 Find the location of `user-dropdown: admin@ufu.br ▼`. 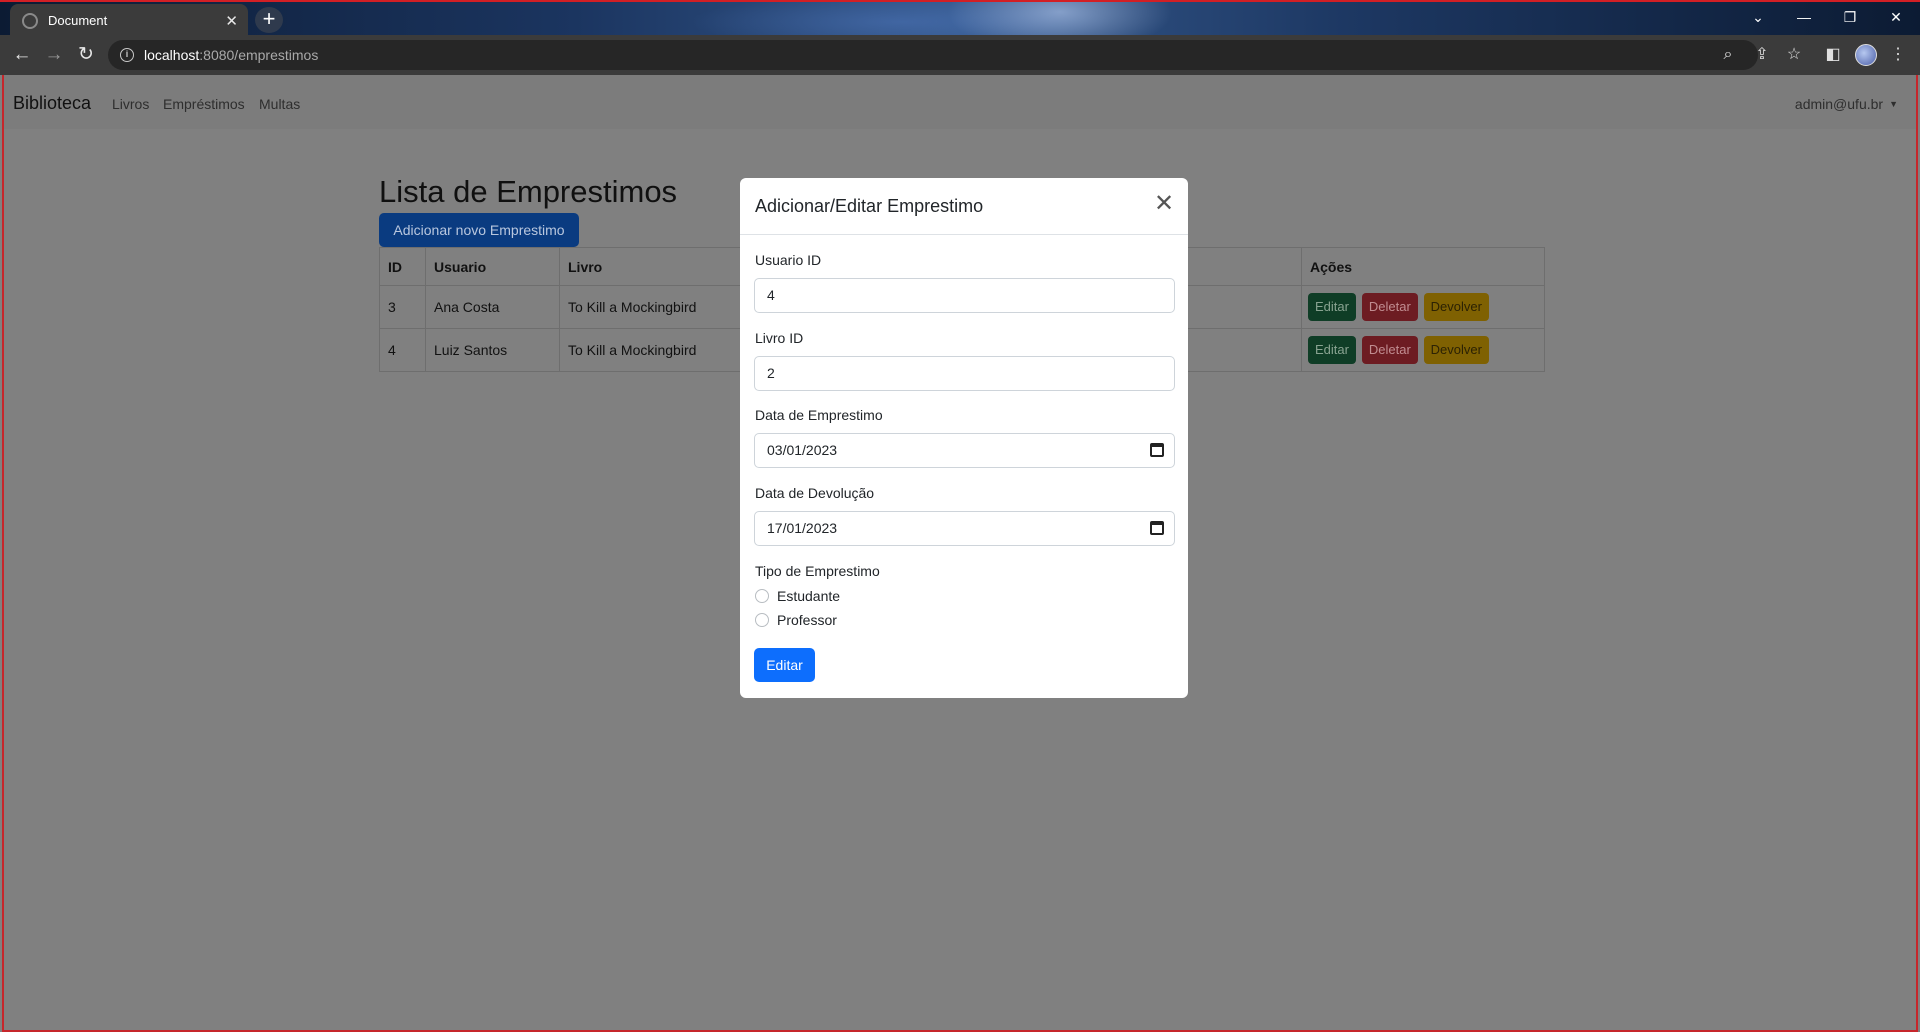

user-dropdown: admin@ufu.br ▼ is located at coordinates (1846, 104).